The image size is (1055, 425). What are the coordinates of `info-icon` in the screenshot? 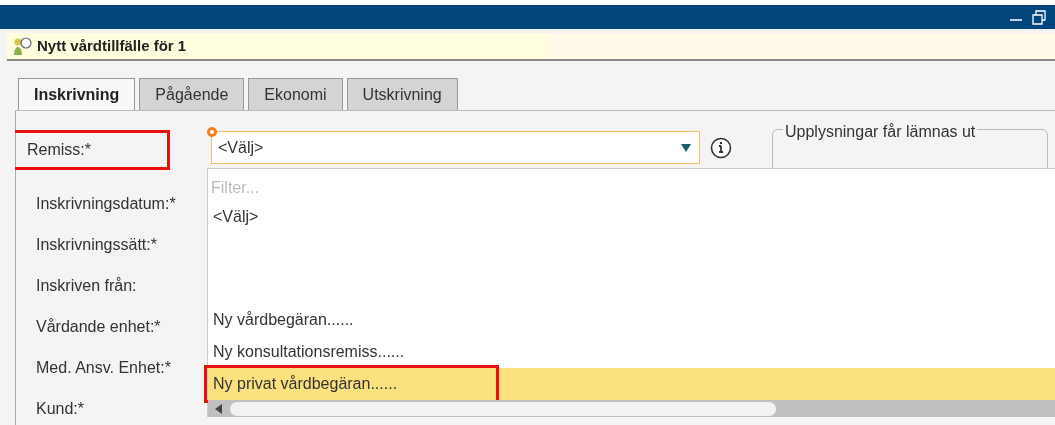 It's located at (721, 148).